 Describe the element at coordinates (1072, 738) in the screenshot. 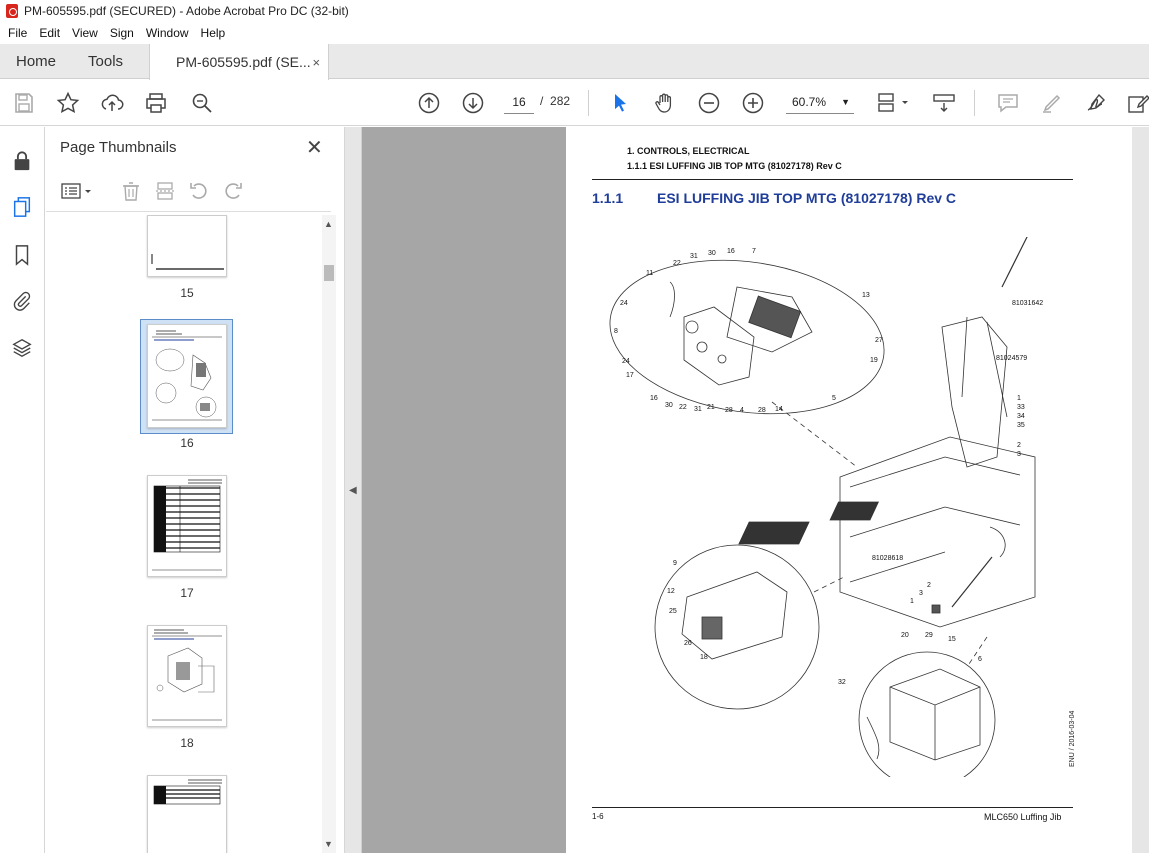

I see `document-side-code: ENU / 2016-03-04` at that location.